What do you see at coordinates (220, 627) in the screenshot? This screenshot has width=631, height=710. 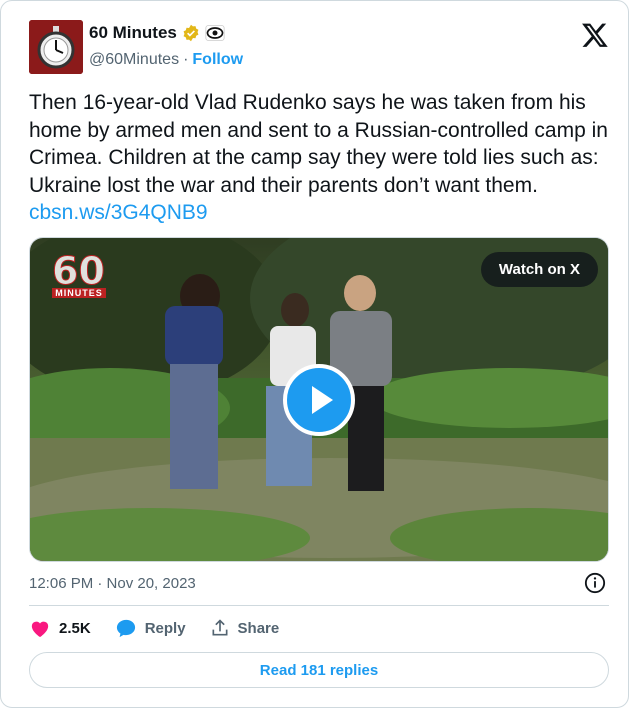 I see `share-icon` at bounding box center [220, 627].